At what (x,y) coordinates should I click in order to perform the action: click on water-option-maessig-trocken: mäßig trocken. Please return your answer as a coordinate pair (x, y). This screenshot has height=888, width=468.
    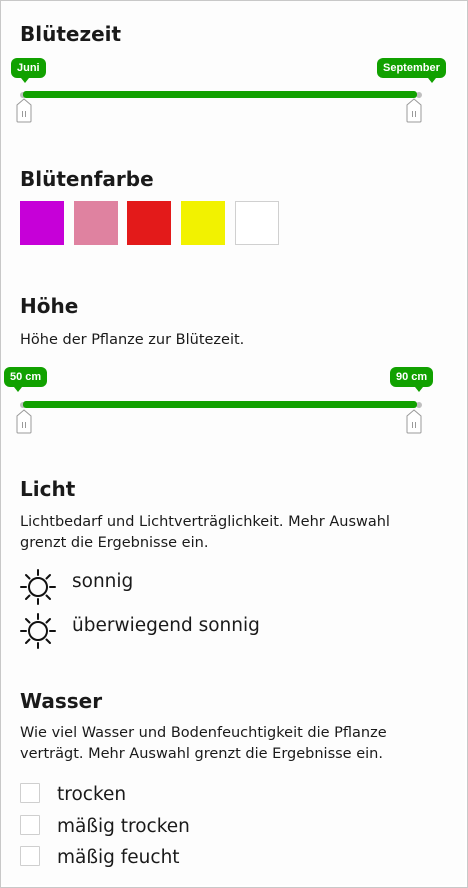
    Looking at the image, I should click on (170, 827).